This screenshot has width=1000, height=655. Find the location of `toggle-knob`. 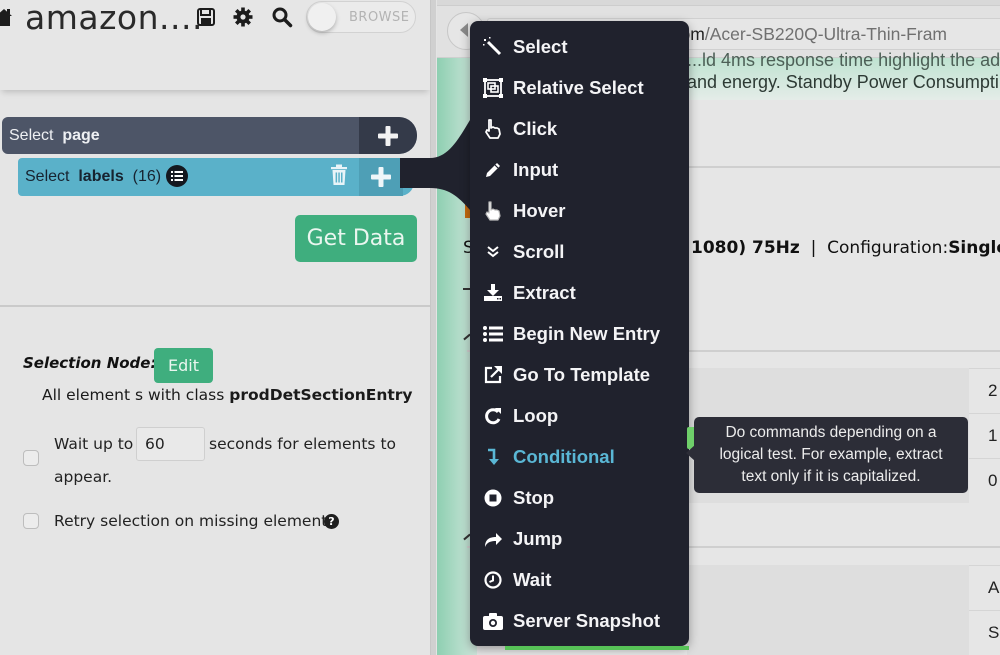

toggle-knob is located at coordinates (322, 17).